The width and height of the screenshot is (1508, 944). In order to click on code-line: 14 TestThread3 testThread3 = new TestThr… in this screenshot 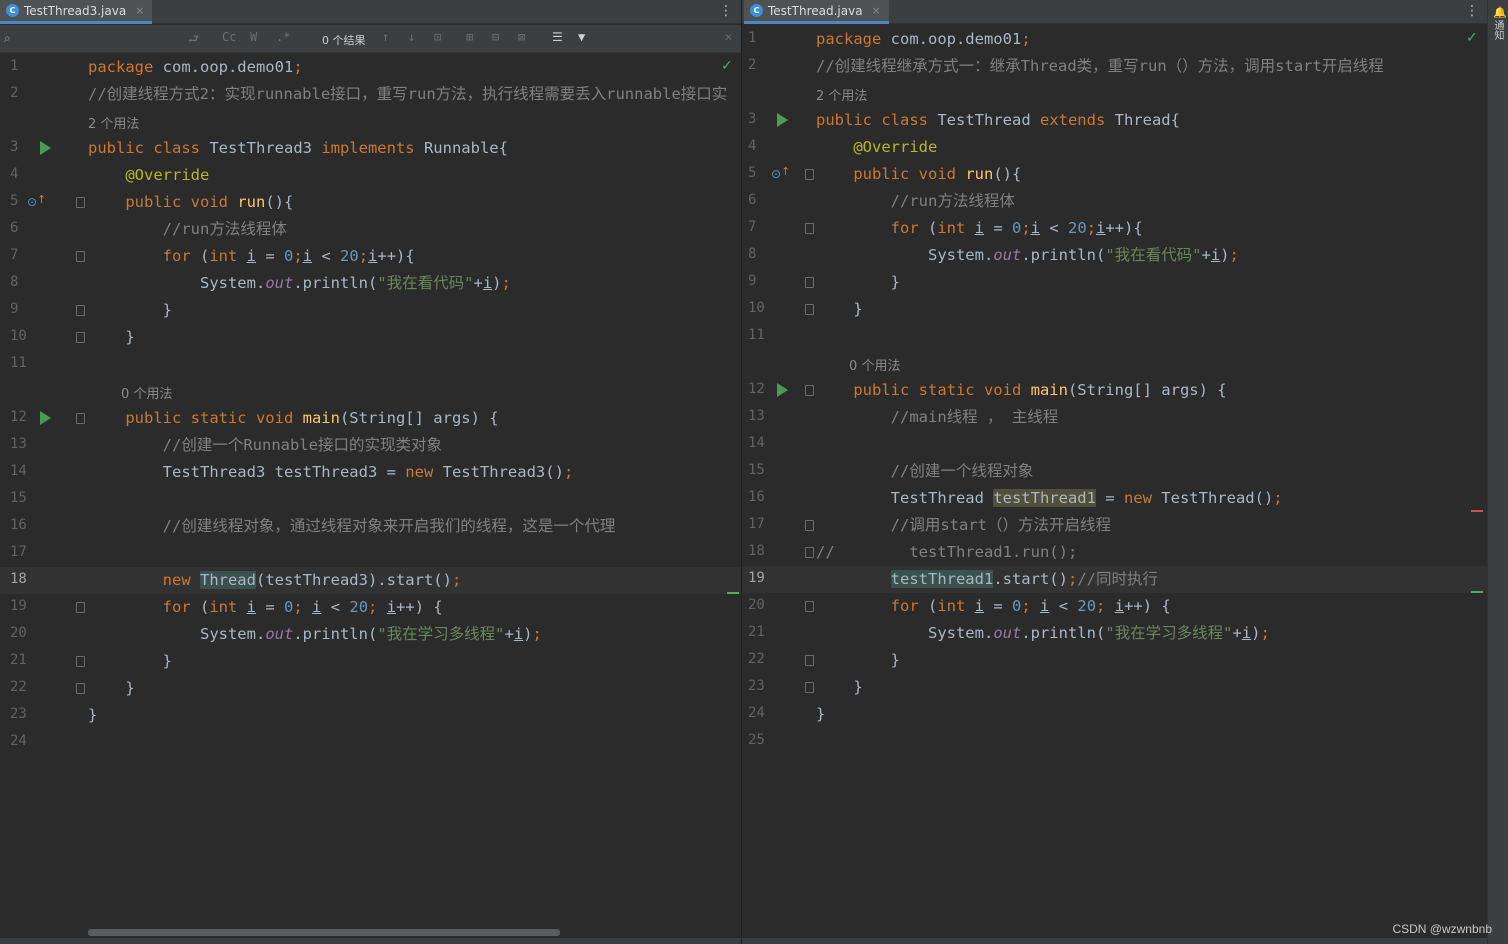, I will do `click(370, 472)`.